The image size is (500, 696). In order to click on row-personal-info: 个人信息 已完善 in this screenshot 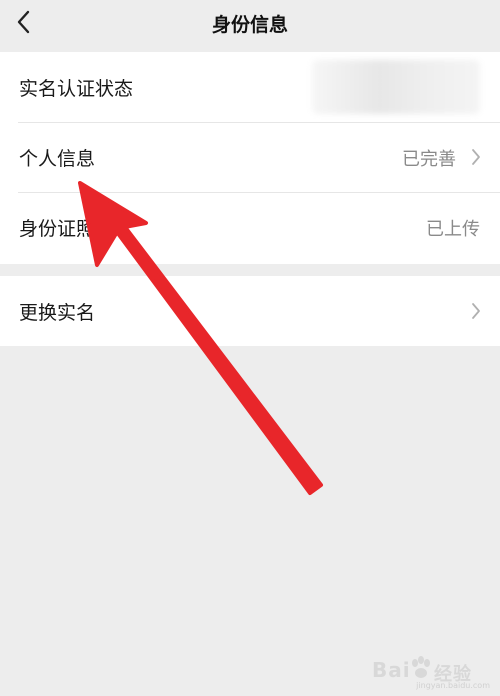, I will do `click(250, 157)`.